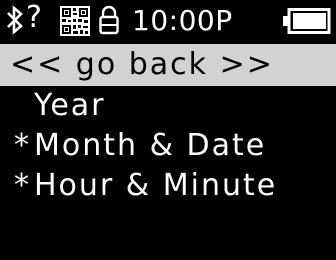 The image size is (336, 260). Describe the element at coordinates (182, 20) in the screenshot. I see `clock-time: 10:00P` at that location.